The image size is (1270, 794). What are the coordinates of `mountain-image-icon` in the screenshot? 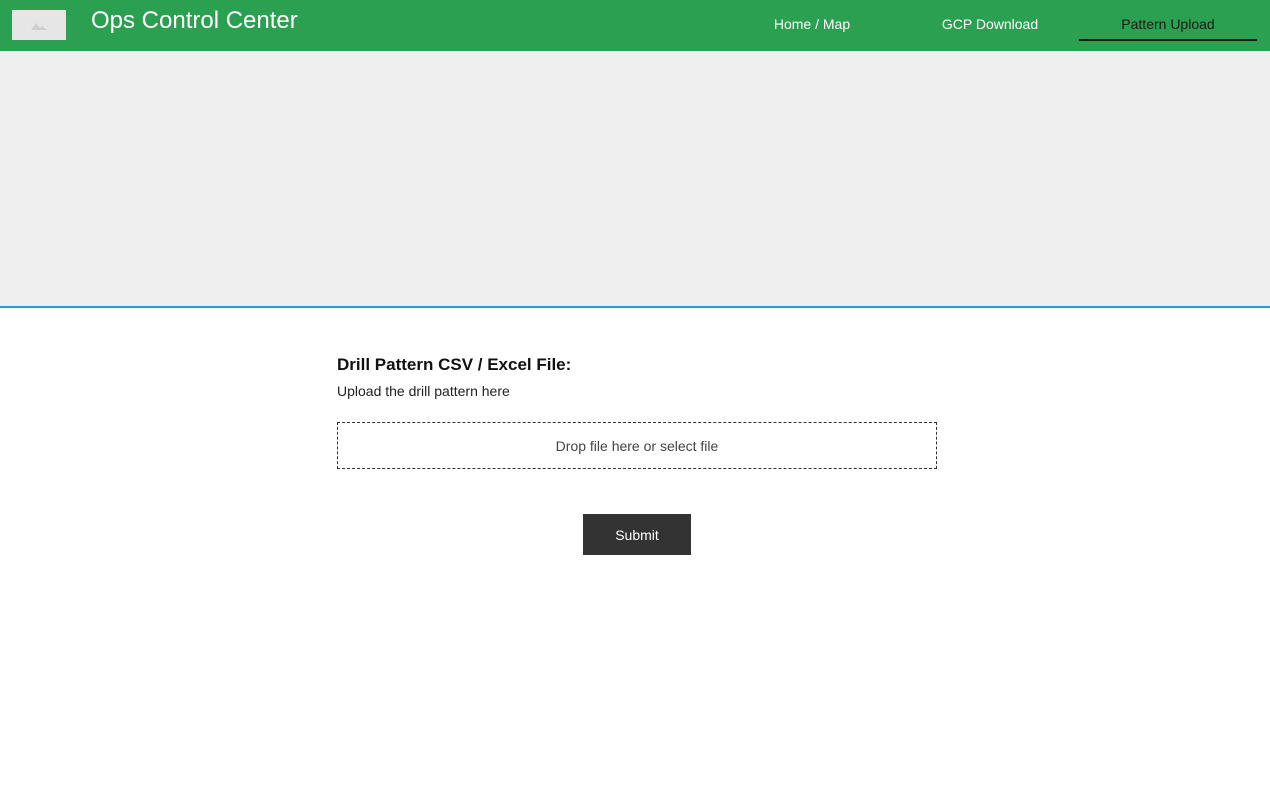 It's located at (39, 26).